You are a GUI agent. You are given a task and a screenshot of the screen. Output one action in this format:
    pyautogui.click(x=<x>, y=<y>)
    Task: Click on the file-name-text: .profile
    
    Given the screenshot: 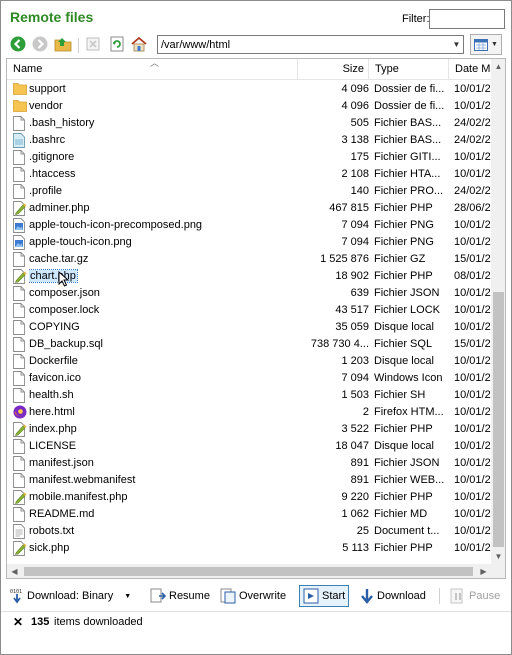 What is the action you would take?
    pyautogui.click(x=46, y=191)
    